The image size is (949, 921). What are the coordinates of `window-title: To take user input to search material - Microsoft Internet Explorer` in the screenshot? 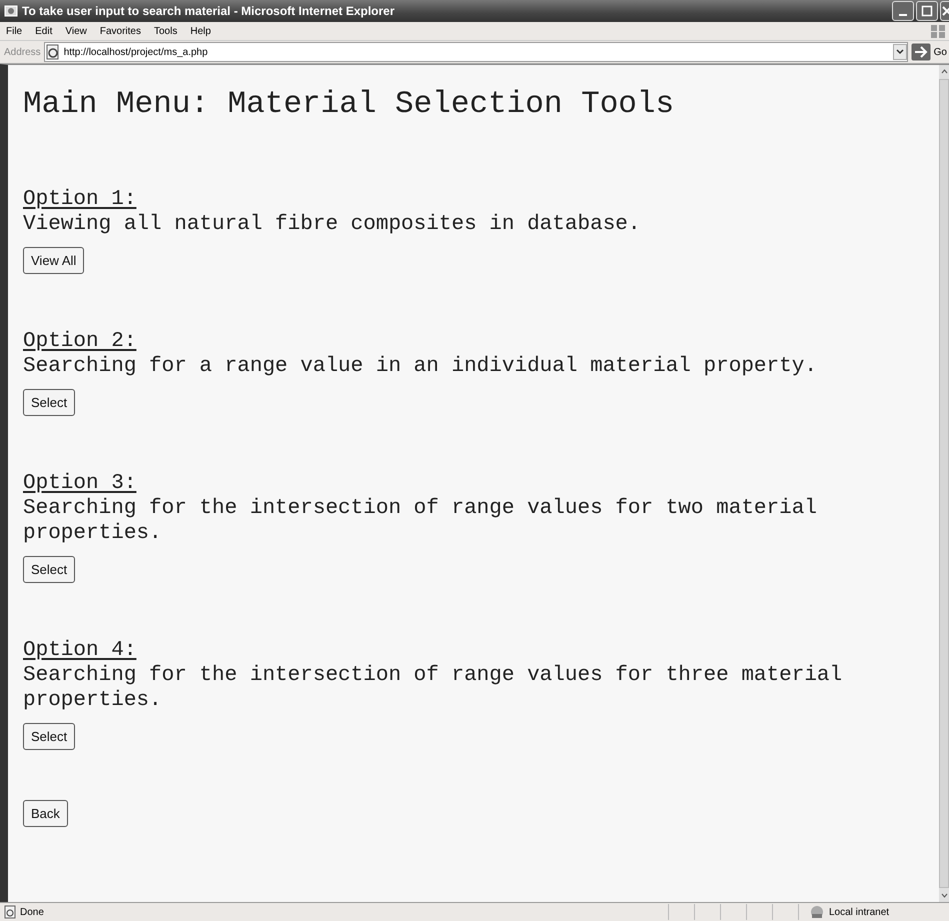 It's located at (209, 11).